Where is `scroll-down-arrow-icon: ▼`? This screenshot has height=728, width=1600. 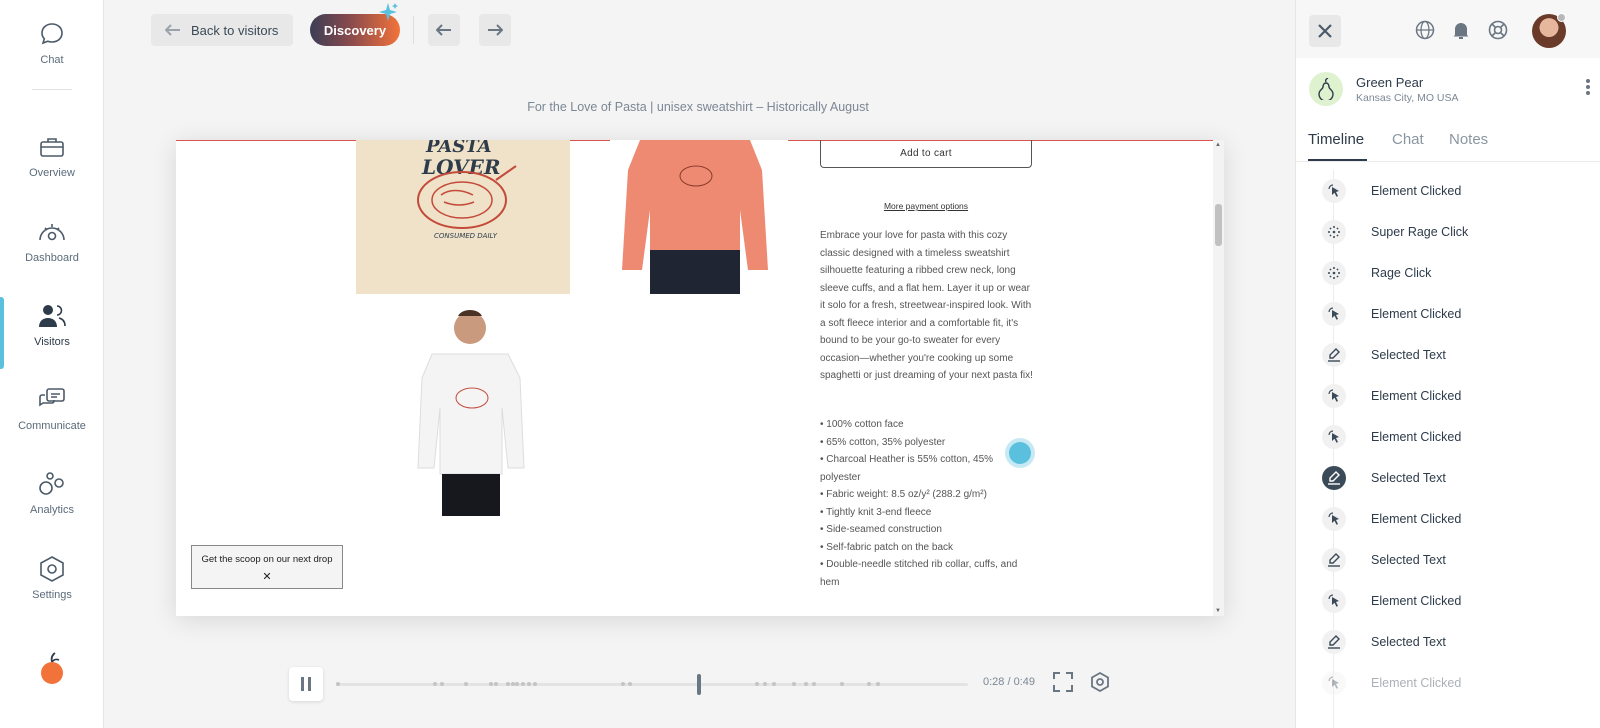
scroll-down-arrow-icon: ▼ is located at coordinates (1218, 611).